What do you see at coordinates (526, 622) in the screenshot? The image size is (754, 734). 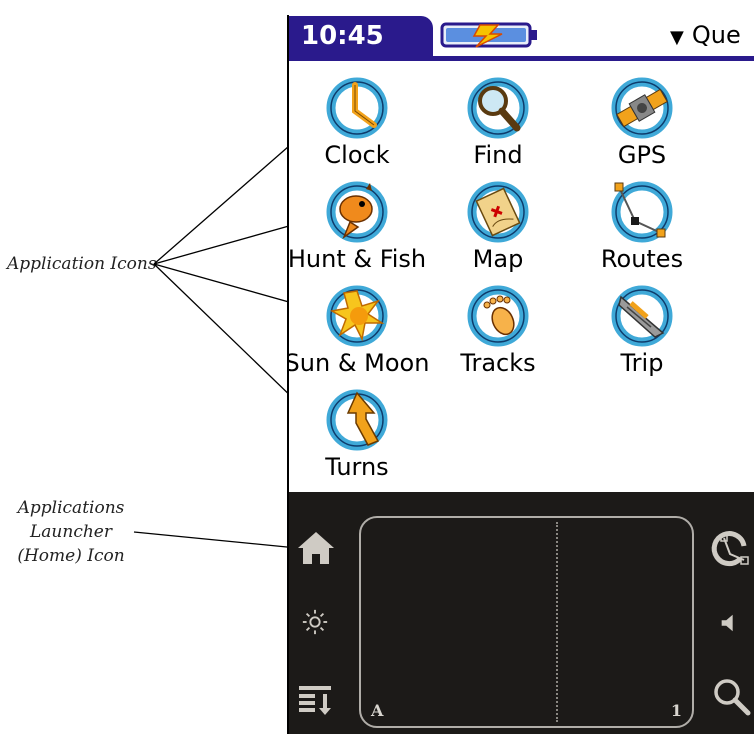 I see `graffiti-writing-pad: A 1` at bounding box center [526, 622].